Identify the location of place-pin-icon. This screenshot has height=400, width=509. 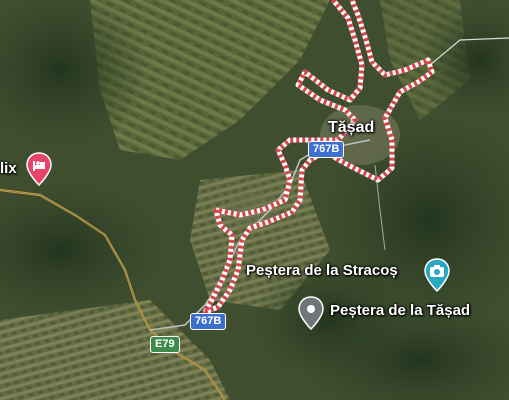
(311, 313).